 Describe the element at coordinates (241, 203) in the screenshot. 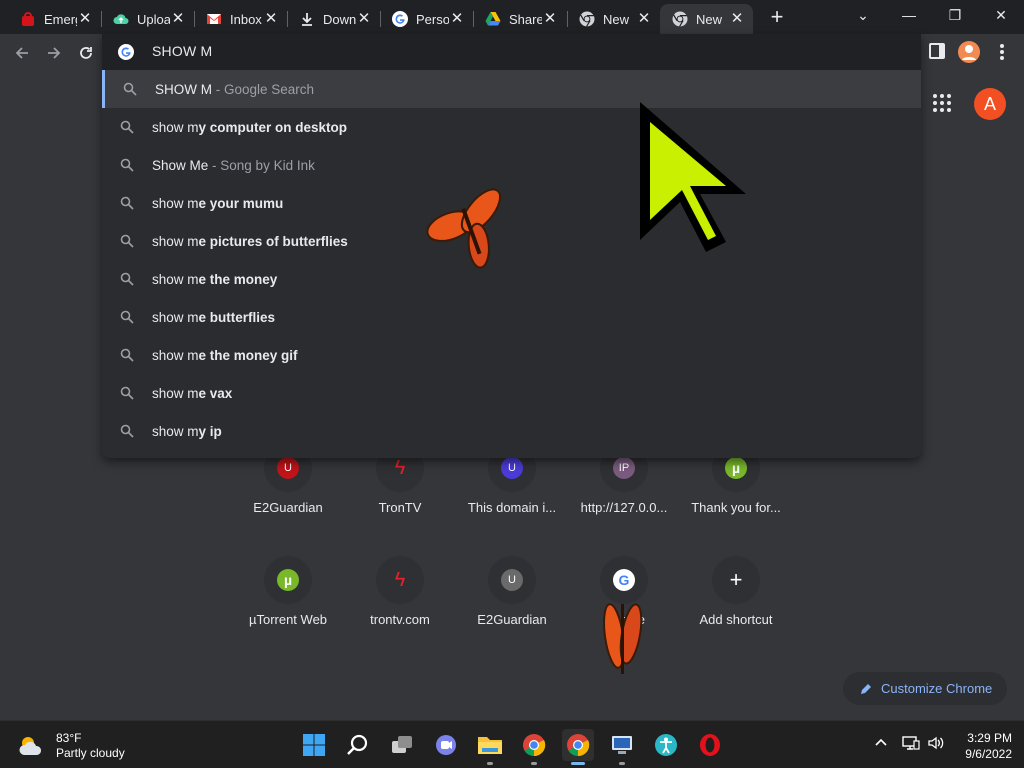

I see `suggestion-completion: e your mumu` at that location.